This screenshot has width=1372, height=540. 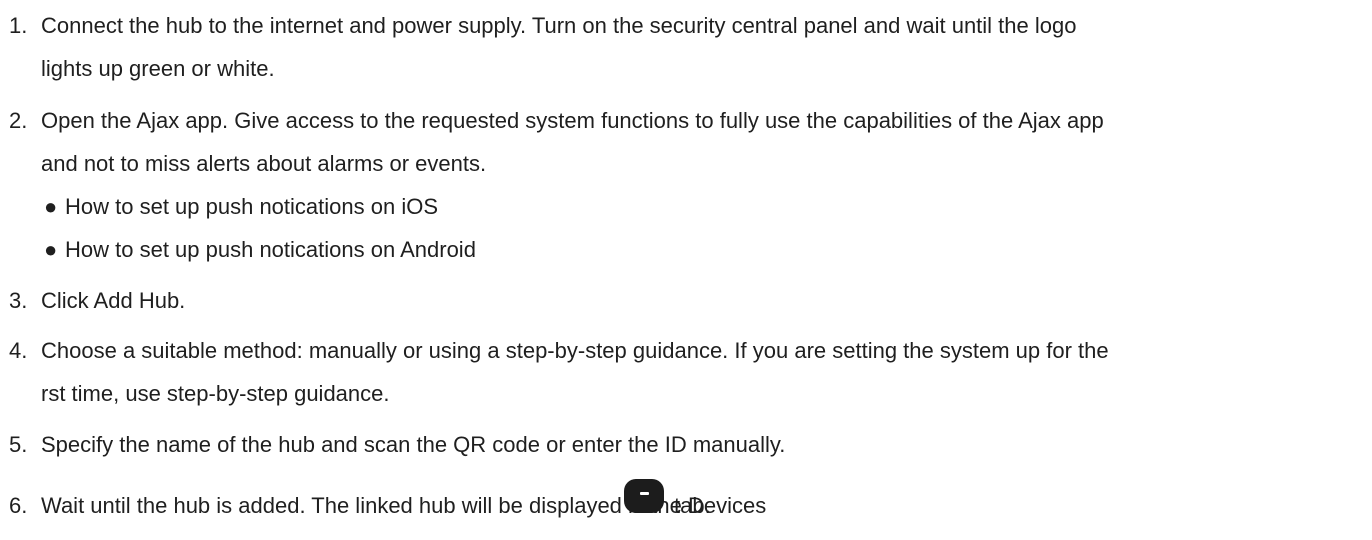 I want to click on devices-tab-icon, so click(x=644, y=496).